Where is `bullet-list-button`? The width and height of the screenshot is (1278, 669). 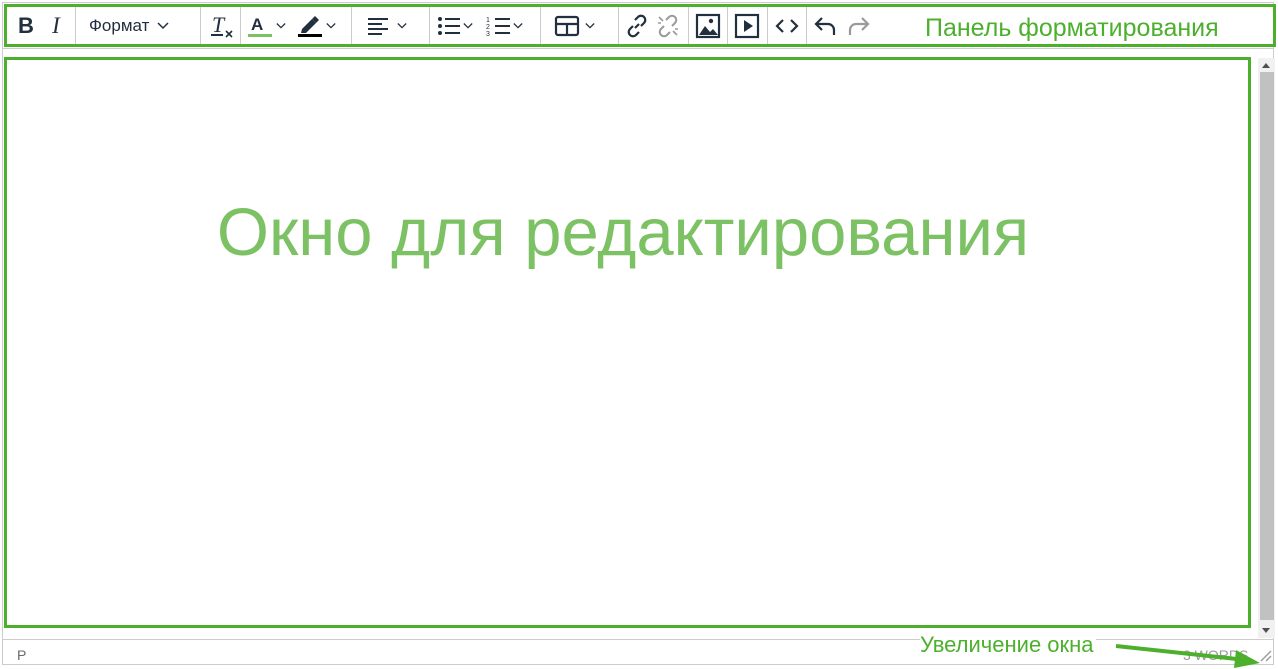 bullet-list-button is located at coordinates (459, 26).